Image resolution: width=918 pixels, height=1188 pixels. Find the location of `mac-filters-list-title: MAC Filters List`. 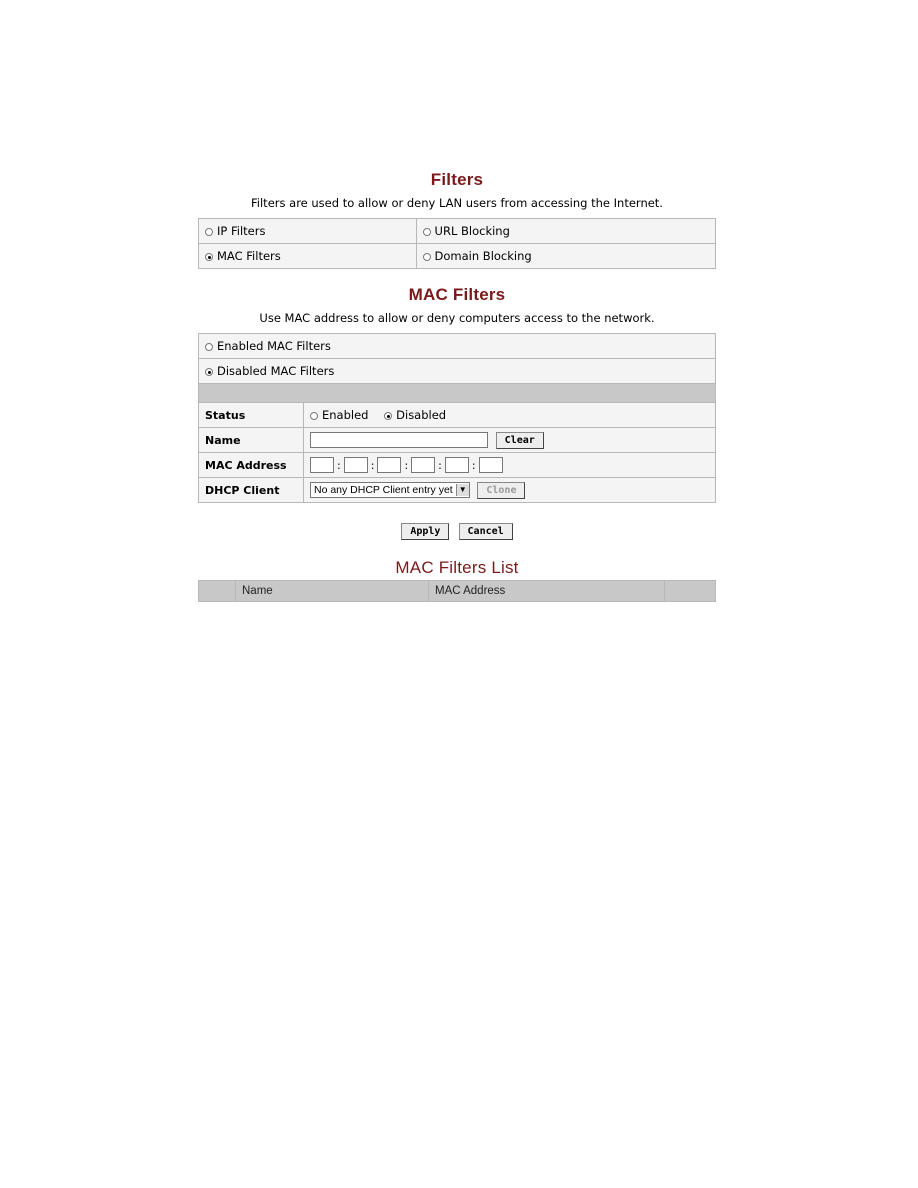

mac-filters-list-title: MAC Filters List is located at coordinates (457, 567).